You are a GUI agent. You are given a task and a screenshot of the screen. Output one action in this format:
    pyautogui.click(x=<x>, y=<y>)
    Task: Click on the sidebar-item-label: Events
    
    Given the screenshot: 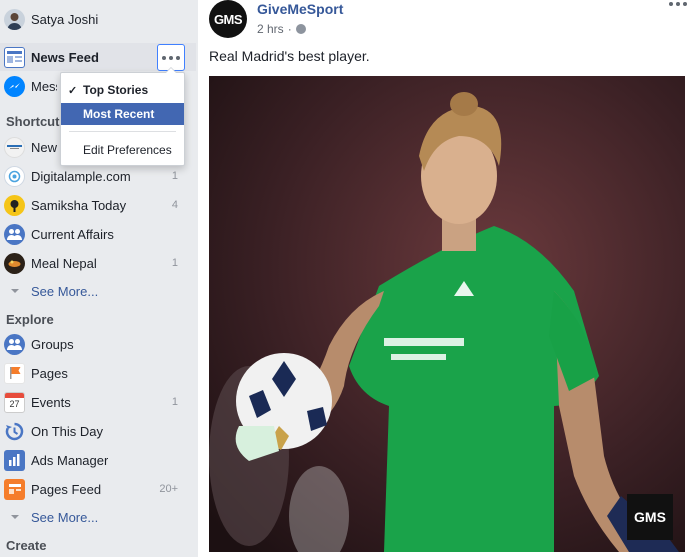 What is the action you would take?
    pyautogui.click(x=51, y=402)
    